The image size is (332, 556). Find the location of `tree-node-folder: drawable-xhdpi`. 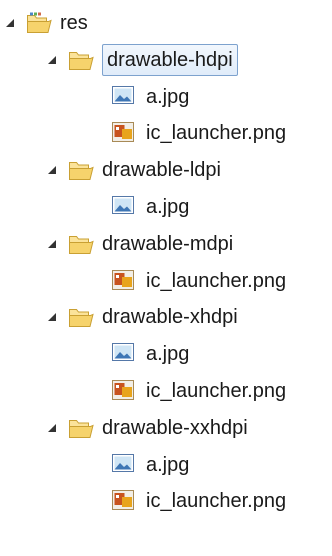

tree-node-folder: drawable-xhdpi is located at coordinates (142, 317).